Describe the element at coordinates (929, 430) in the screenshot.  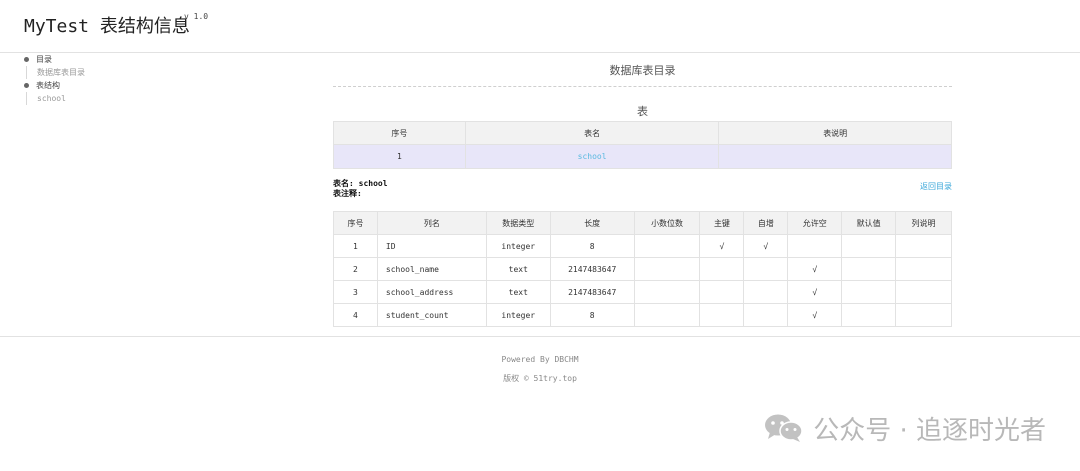
I see `watermark-text: 公众号 · 追逐时光者` at that location.